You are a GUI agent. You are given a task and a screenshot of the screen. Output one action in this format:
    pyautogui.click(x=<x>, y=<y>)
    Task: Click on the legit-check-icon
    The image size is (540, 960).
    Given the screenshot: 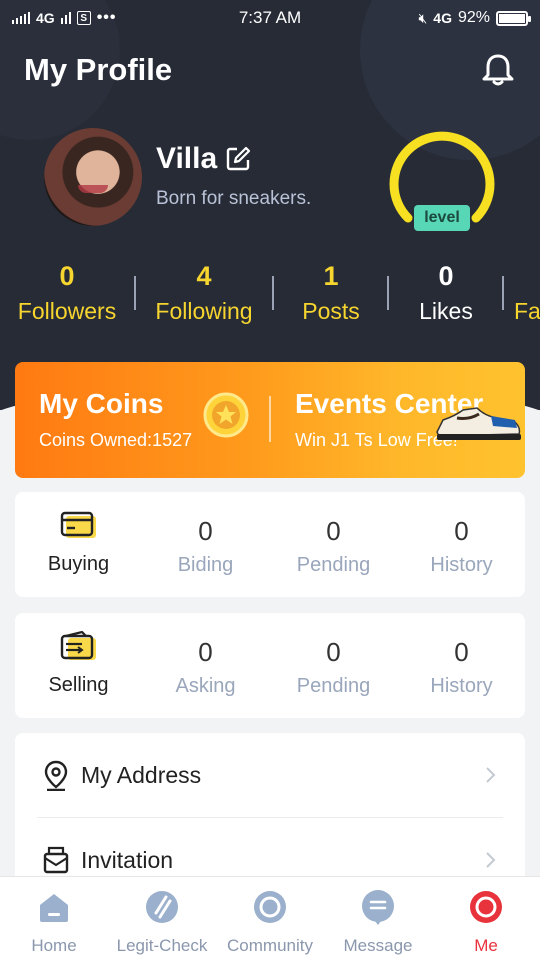 What is the action you would take?
    pyautogui.click(x=162, y=907)
    